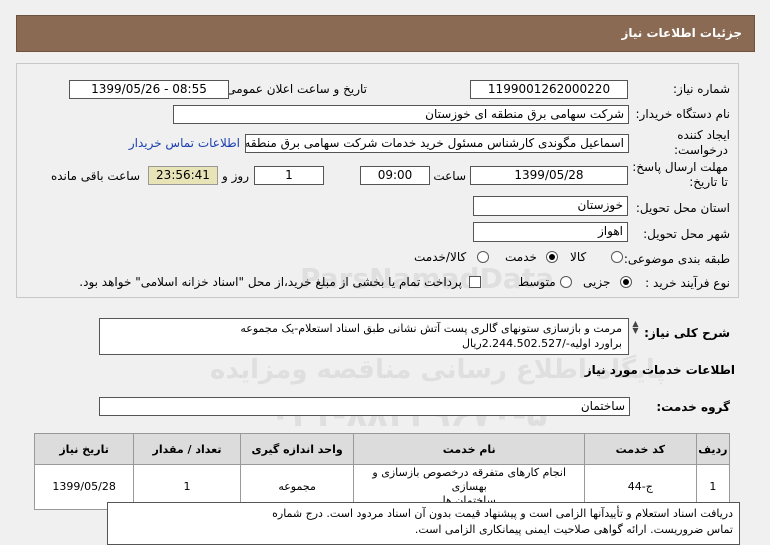 The height and width of the screenshot is (545, 770). I want to click on province-label: استان محل تحویل:, so click(682, 208).